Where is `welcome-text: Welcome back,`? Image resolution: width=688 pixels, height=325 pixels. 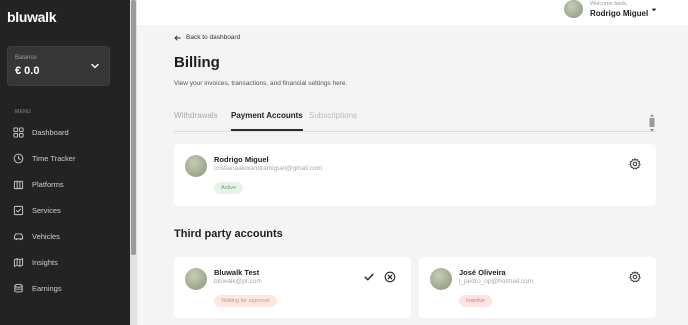
welcome-text: Welcome back, is located at coordinates (609, 4).